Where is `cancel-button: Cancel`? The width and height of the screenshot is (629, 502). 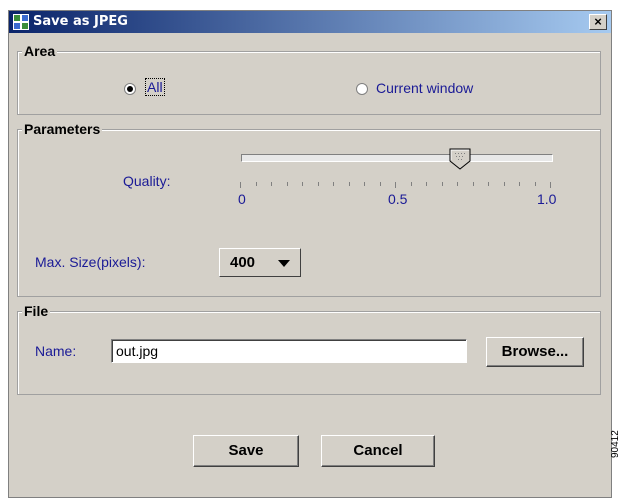
cancel-button: Cancel is located at coordinates (378, 451).